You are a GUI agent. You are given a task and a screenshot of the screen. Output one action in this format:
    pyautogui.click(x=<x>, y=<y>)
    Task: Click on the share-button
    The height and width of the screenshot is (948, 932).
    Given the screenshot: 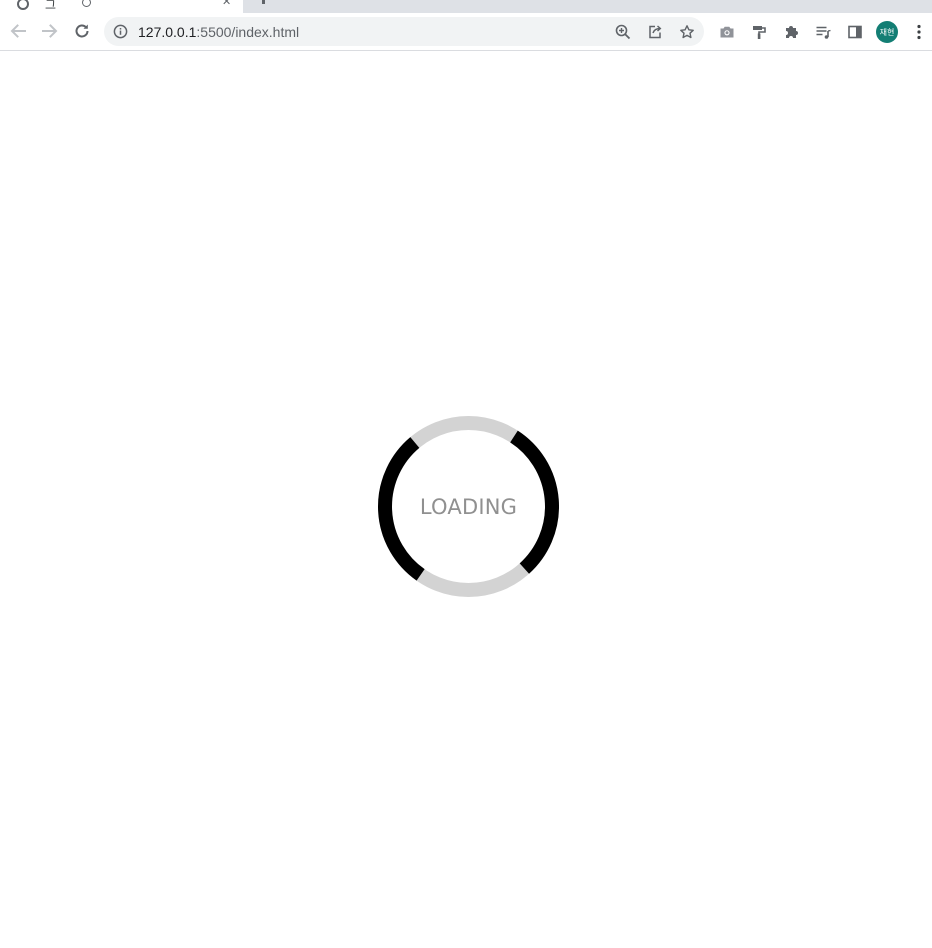 What is the action you would take?
    pyautogui.click(x=655, y=32)
    